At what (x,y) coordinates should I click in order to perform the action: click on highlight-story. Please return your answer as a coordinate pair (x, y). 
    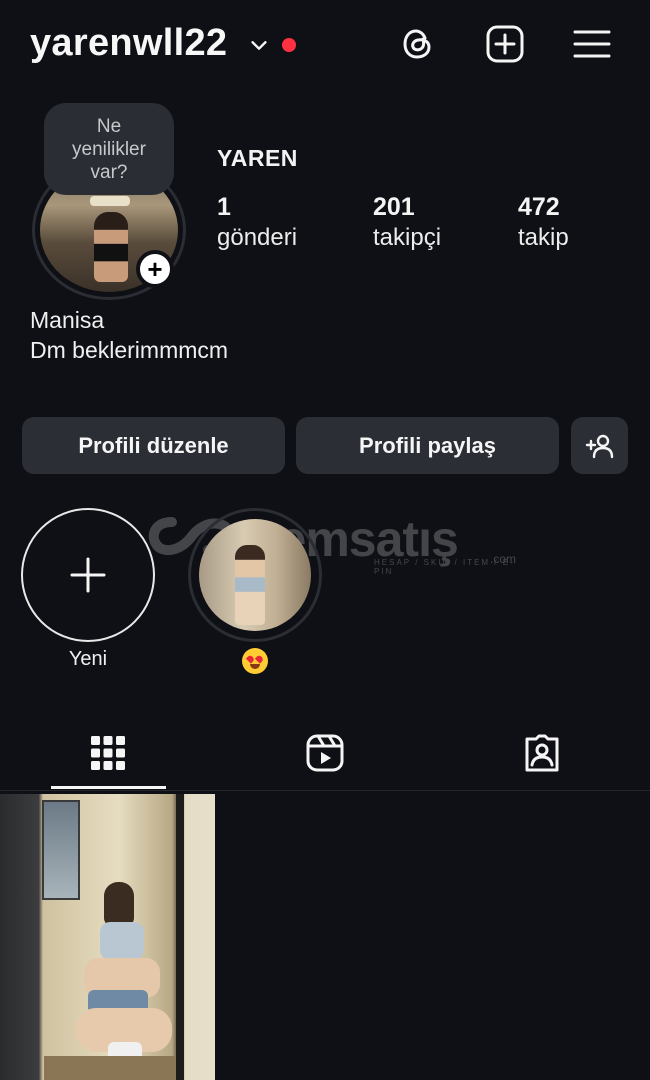
    Looking at the image, I should click on (255, 575).